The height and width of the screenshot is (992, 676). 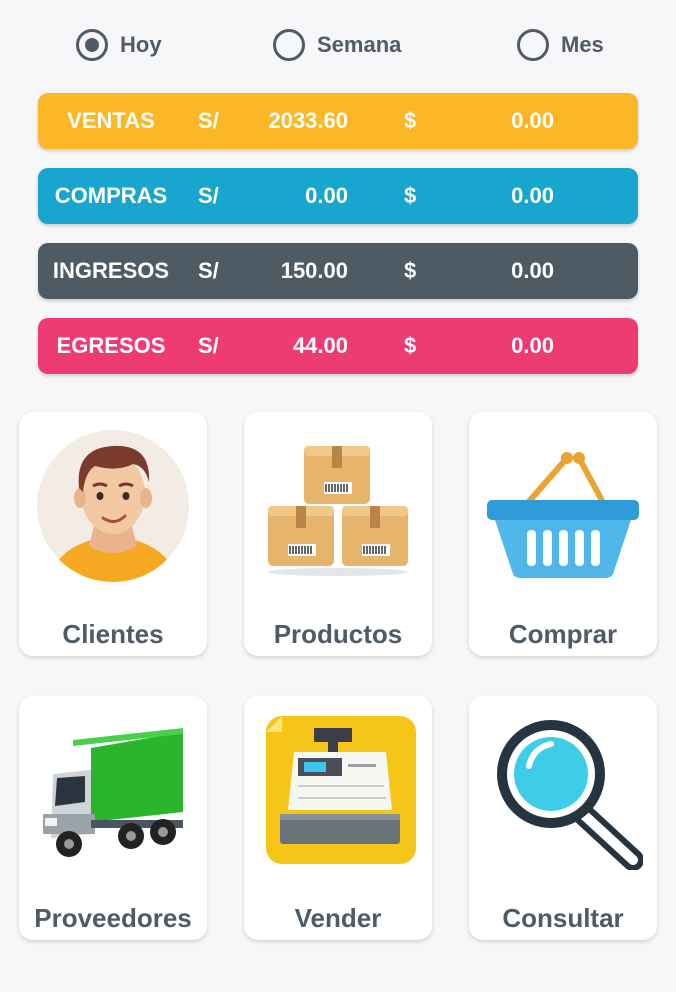 What do you see at coordinates (338, 634) in the screenshot?
I see `menu-tile-label: Productos` at bounding box center [338, 634].